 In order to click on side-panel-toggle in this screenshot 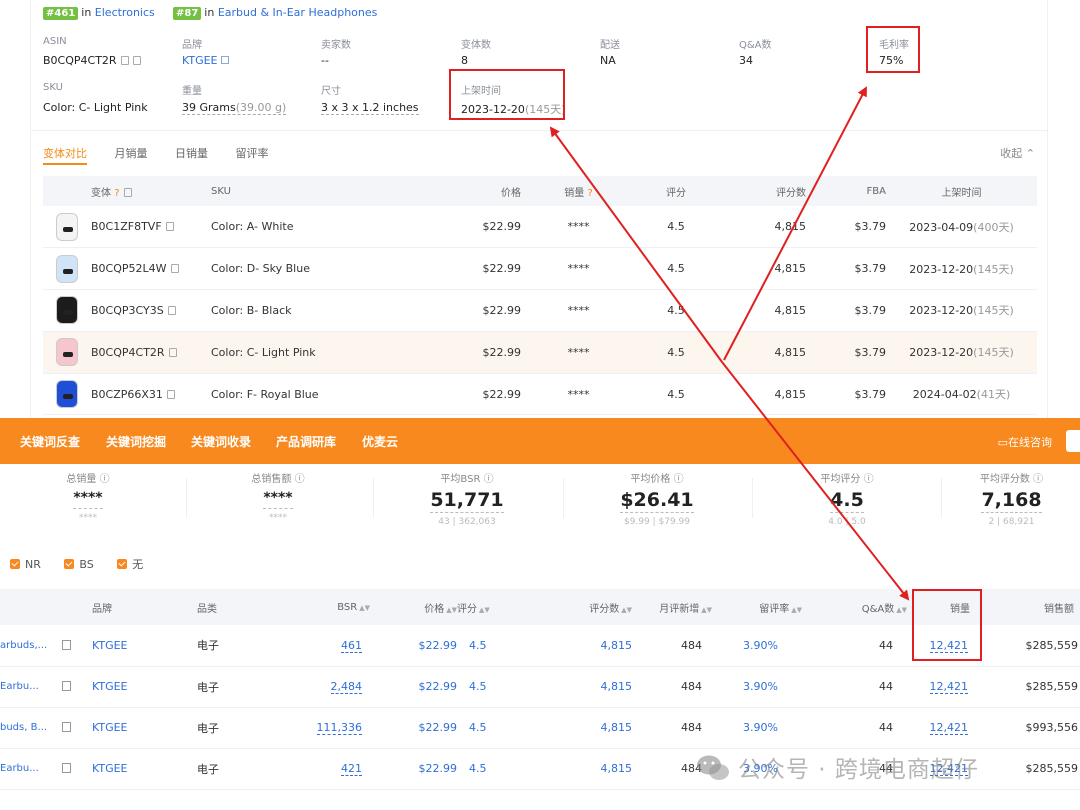, I will do `click(1073, 441)`.